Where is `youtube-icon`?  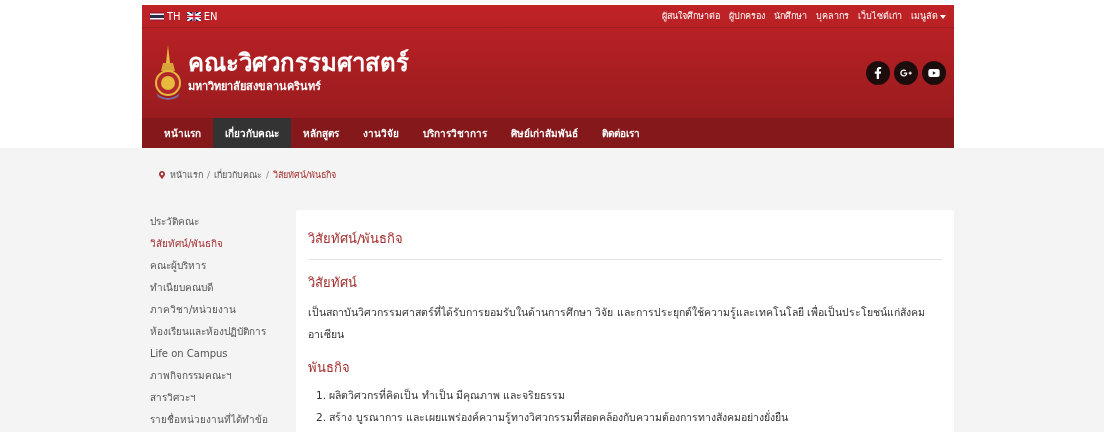 youtube-icon is located at coordinates (934, 72).